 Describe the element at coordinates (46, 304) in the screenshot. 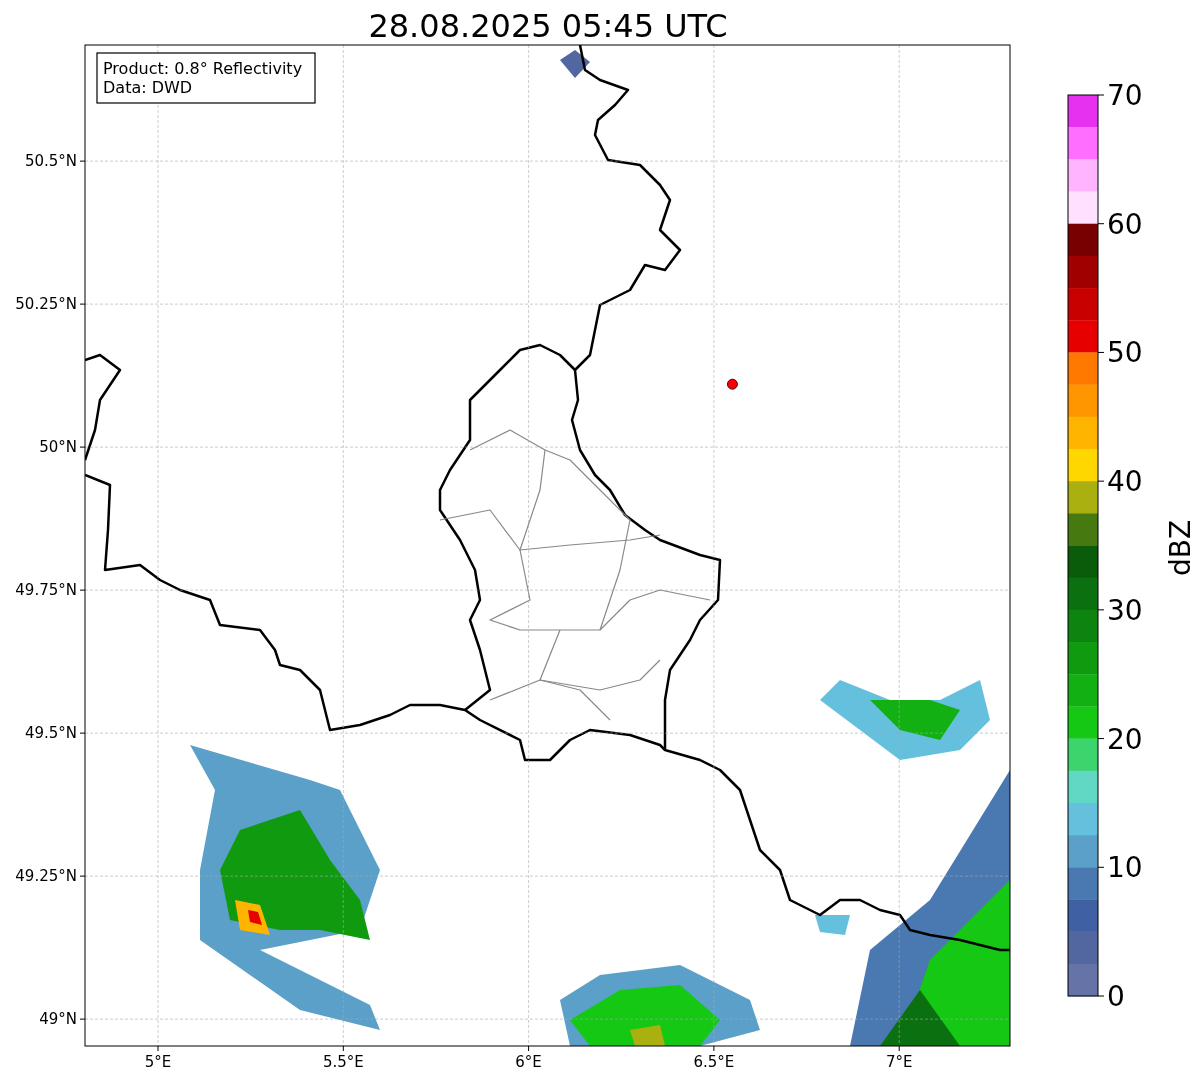

I see `axis-tick-label: 50.25°N` at that location.